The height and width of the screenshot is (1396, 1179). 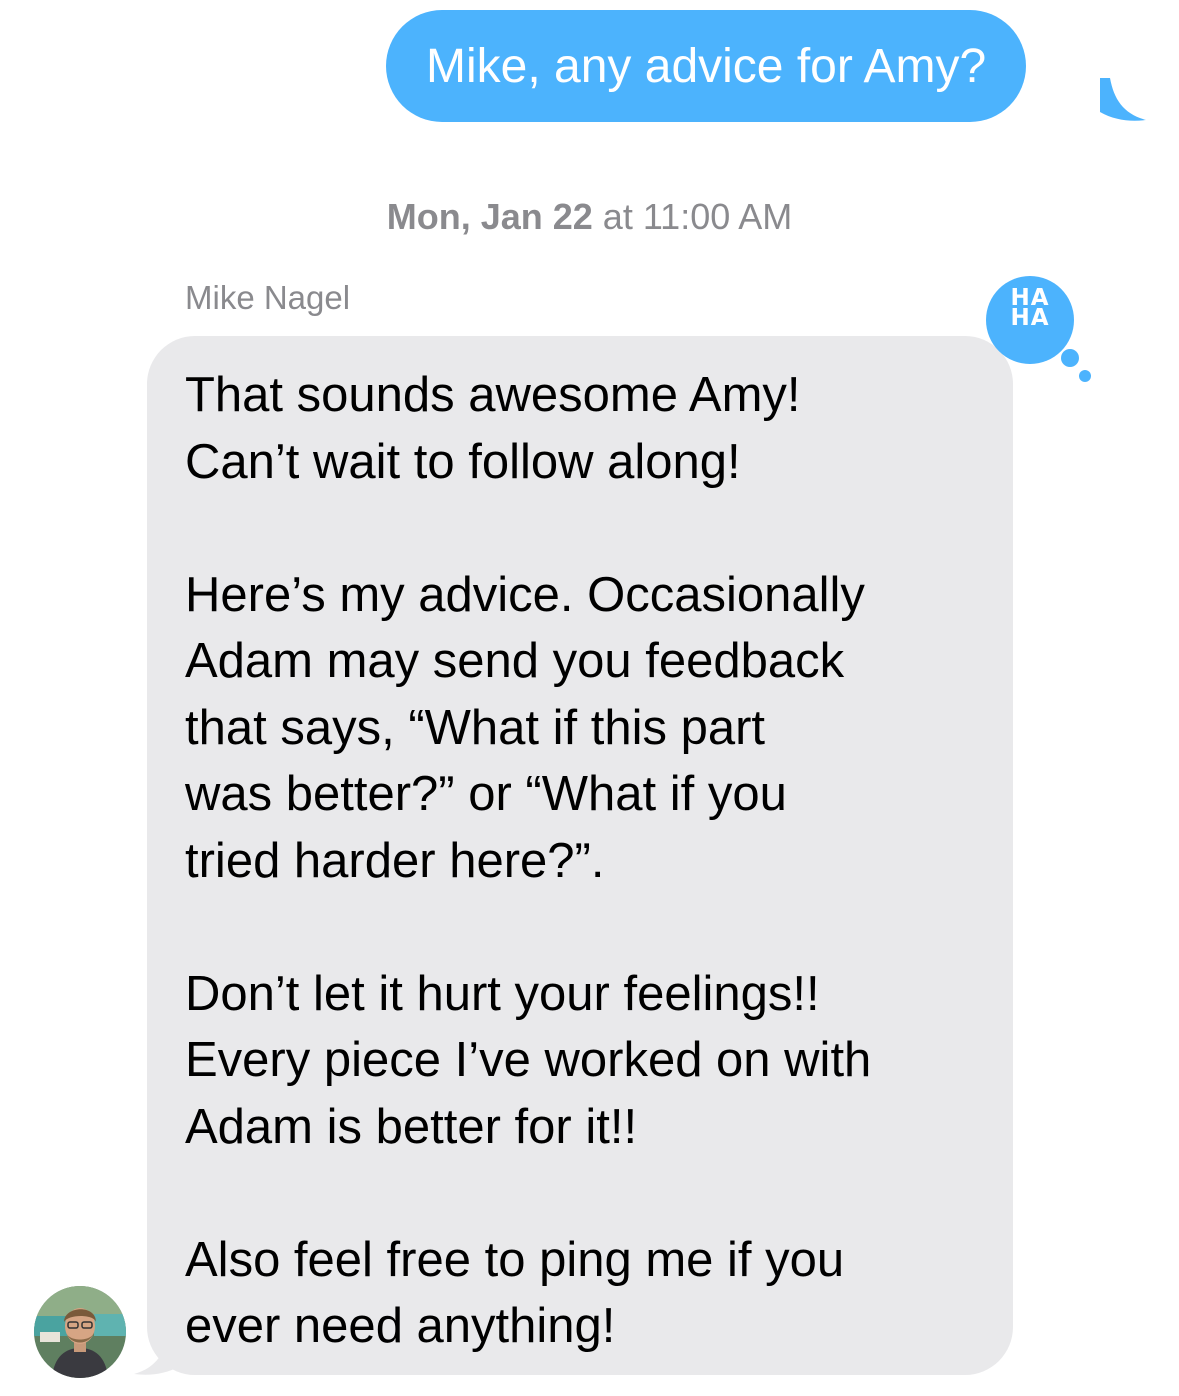 What do you see at coordinates (489, 216) in the screenshot?
I see `timestamp-day: Mon, Jan 22` at bounding box center [489, 216].